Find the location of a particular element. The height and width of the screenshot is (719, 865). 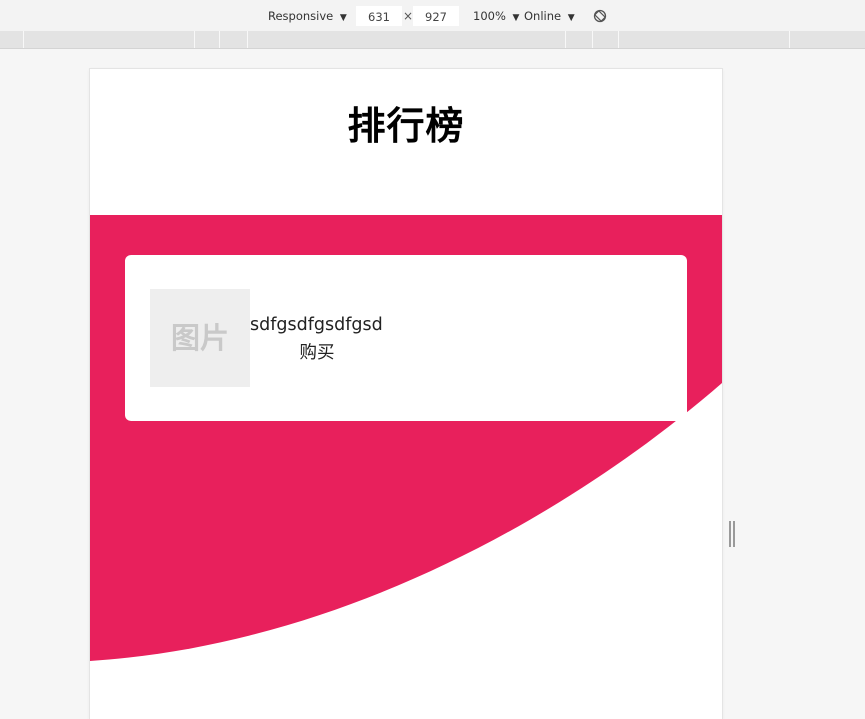

zoom-select: 100% ▼ is located at coordinates (496, 16).